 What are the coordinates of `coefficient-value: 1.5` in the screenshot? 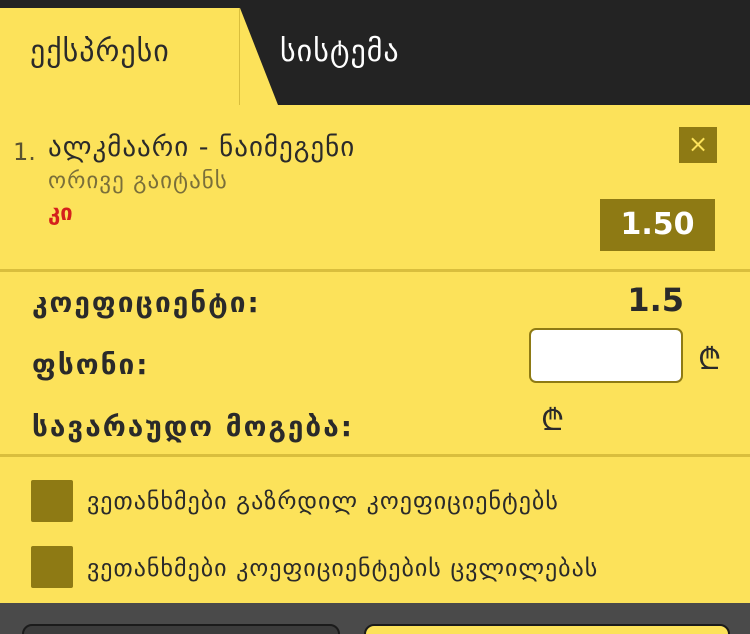 It's located at (655, 300).